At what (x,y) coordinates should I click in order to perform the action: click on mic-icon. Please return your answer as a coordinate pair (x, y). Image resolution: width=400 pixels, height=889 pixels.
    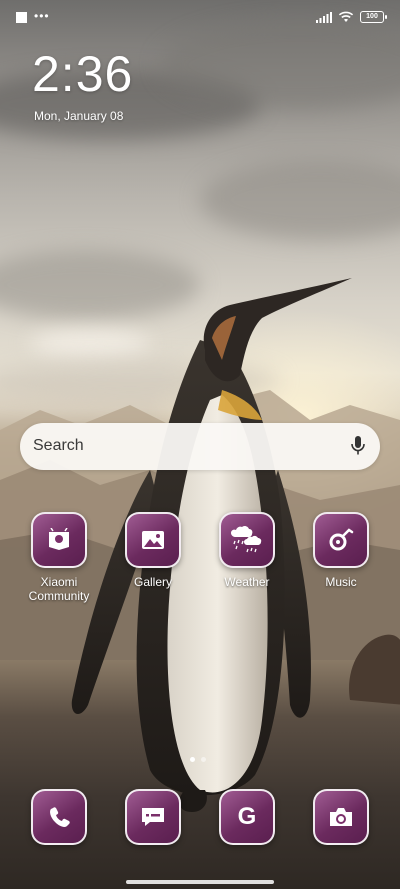
    Looking at the image, I should click on (358, 446).